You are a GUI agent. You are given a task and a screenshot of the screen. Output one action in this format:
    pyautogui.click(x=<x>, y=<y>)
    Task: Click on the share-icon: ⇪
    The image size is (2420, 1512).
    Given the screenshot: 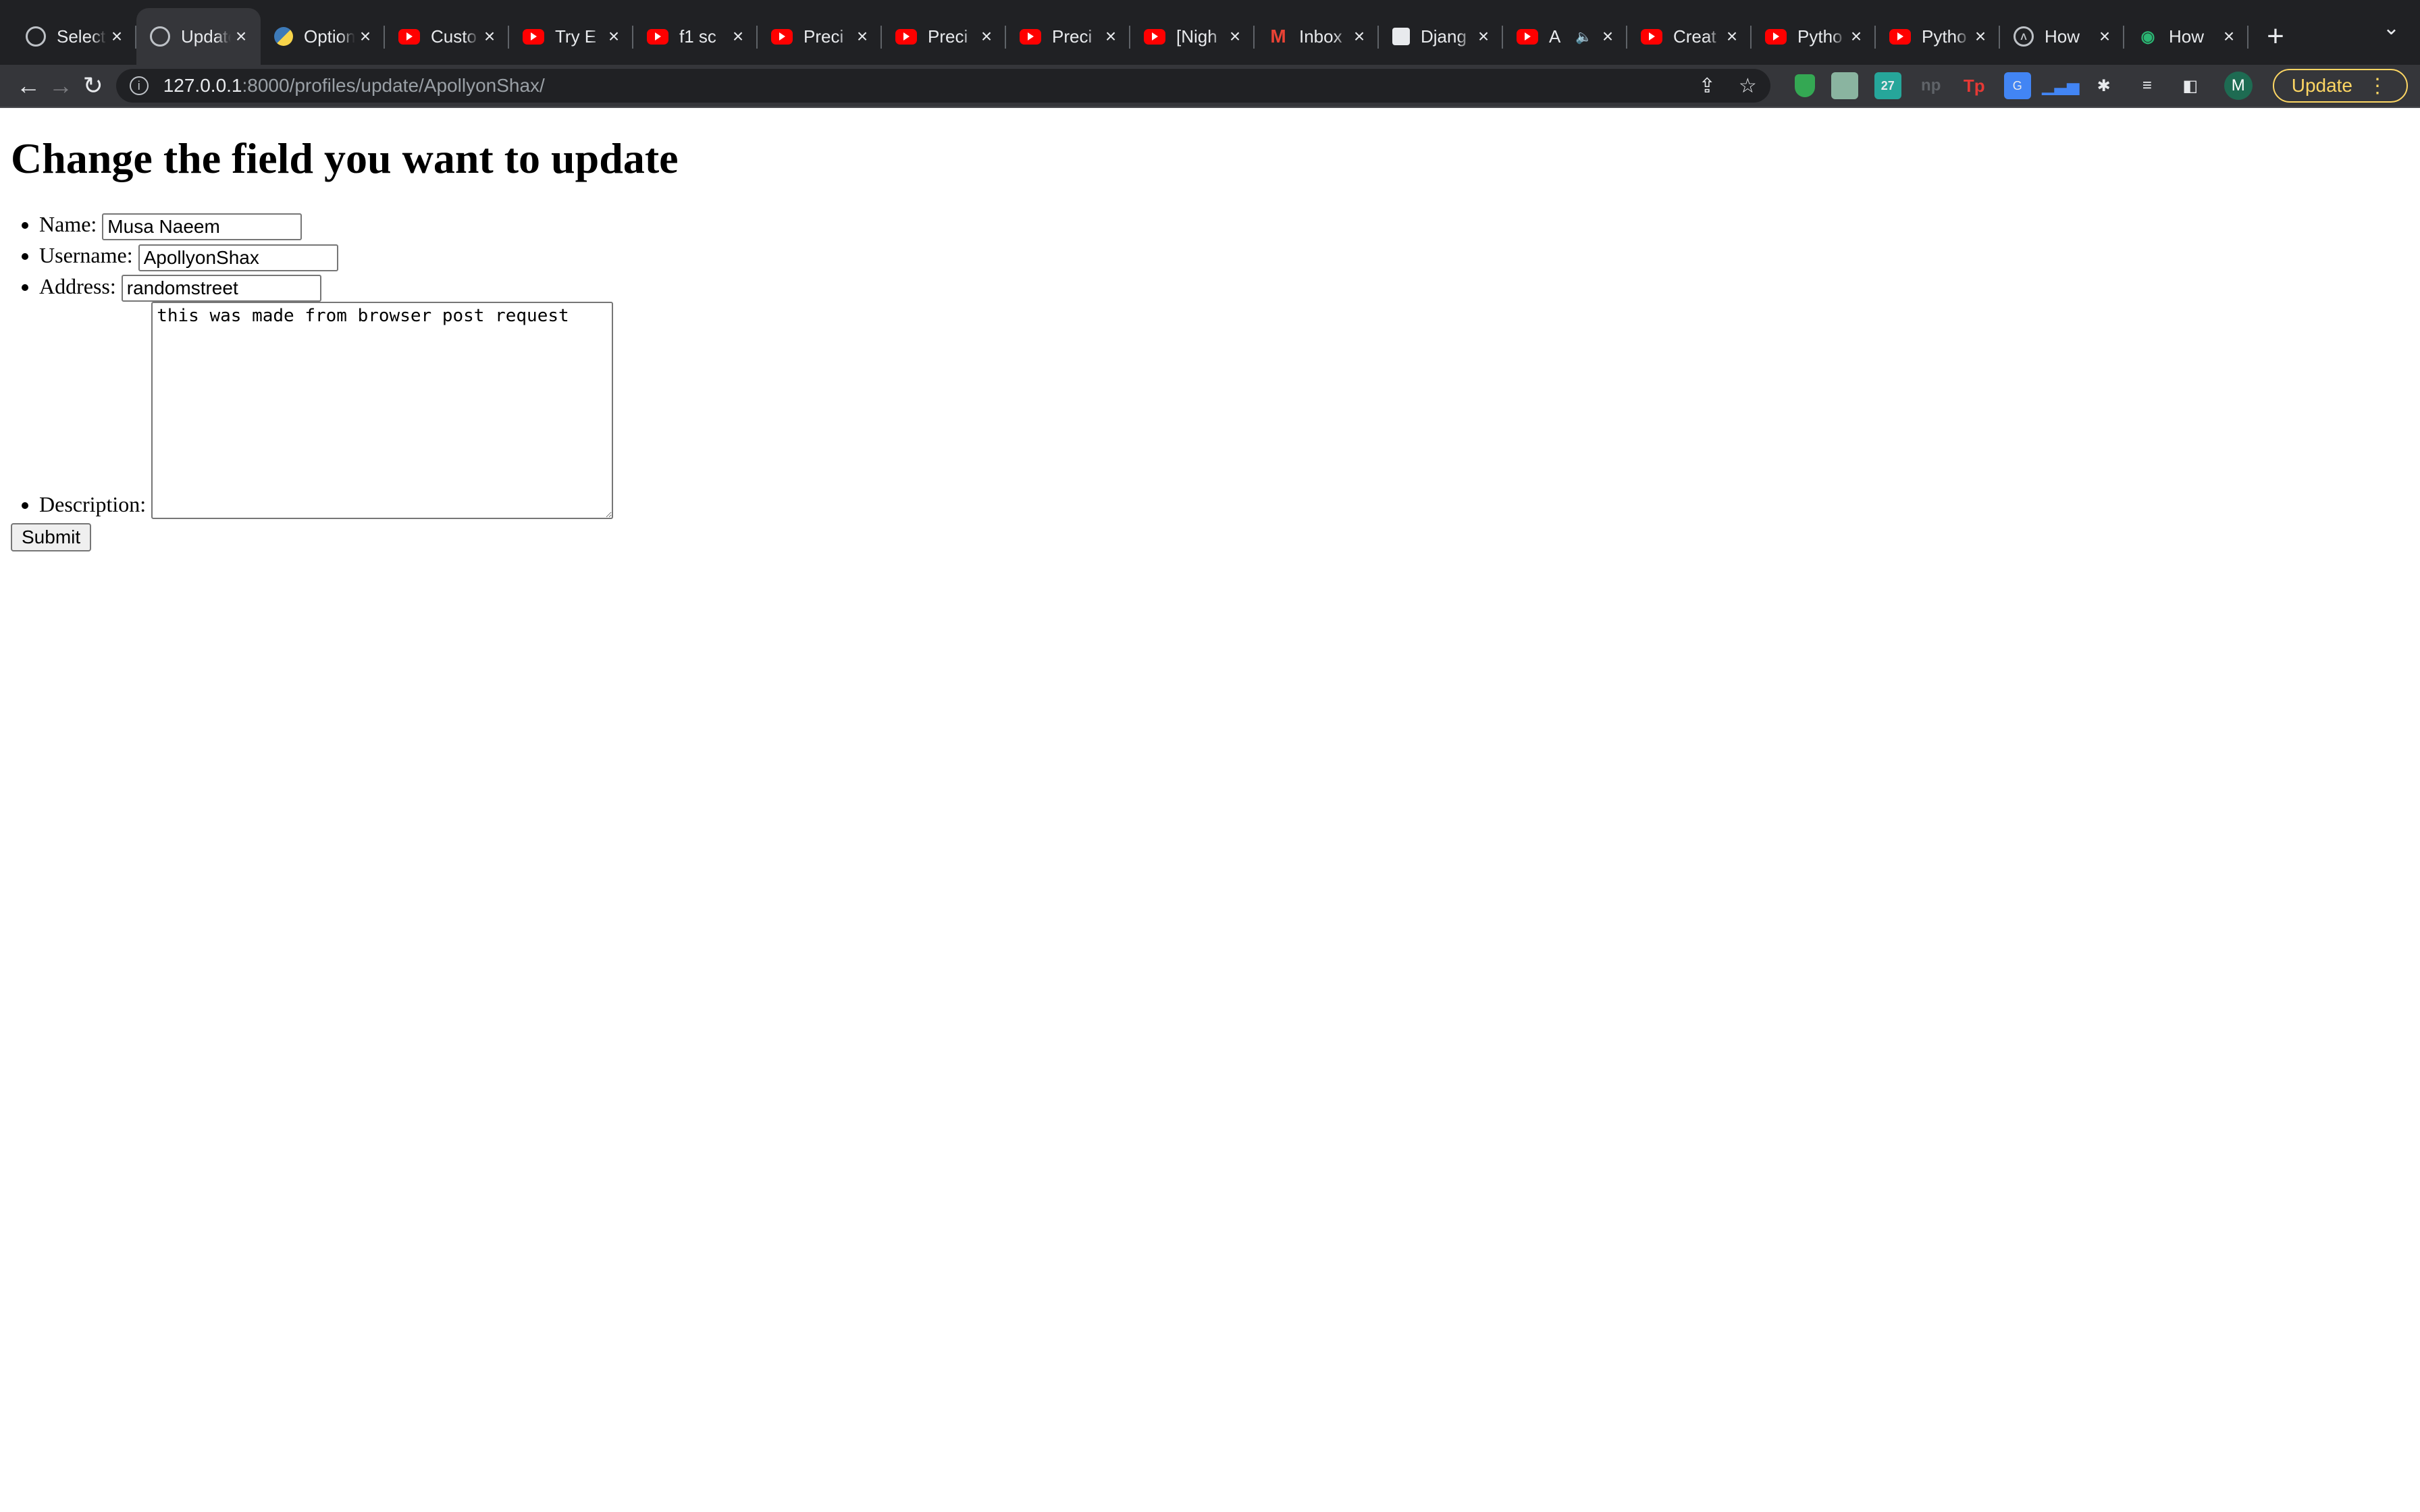 What is the action you would take?
    pyautogui.click(x=1707, y=86)
    